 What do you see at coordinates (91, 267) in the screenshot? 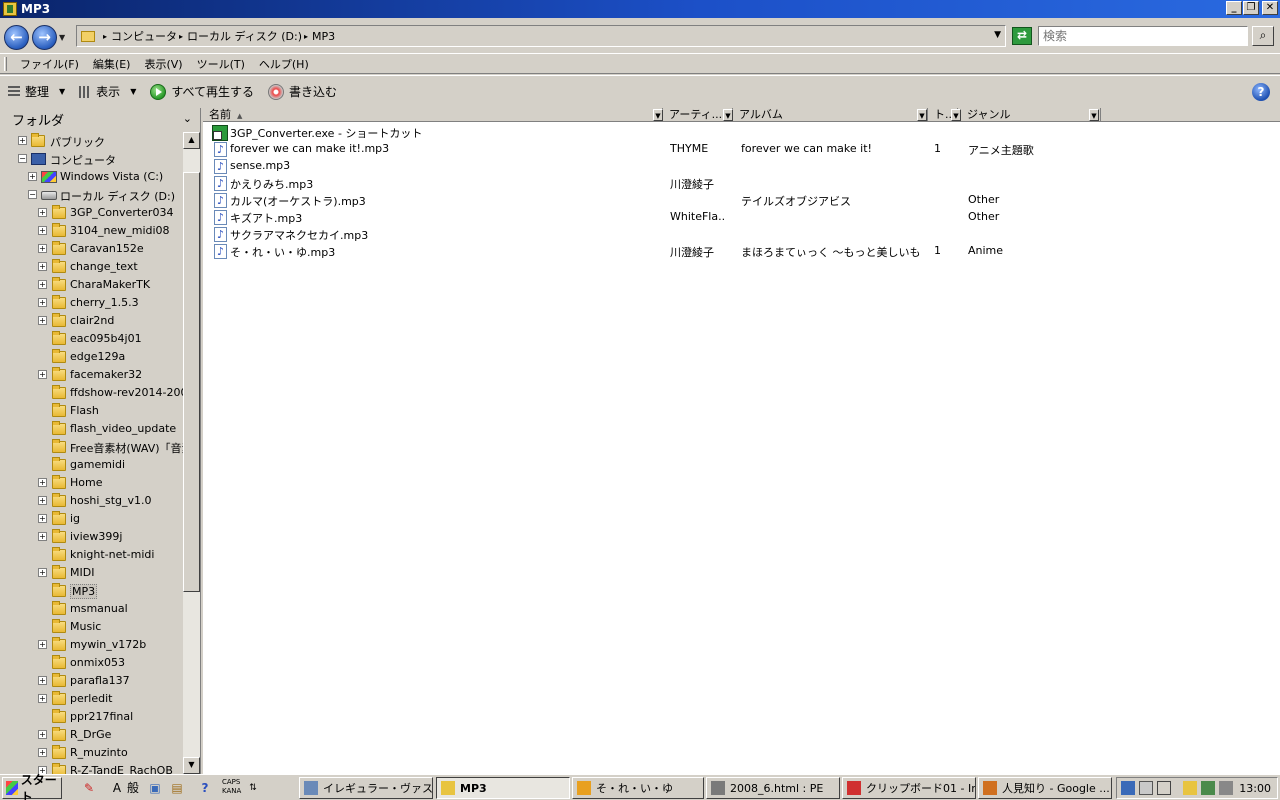
I see `tree-item: + change_text` at bounding box center [91, 267].